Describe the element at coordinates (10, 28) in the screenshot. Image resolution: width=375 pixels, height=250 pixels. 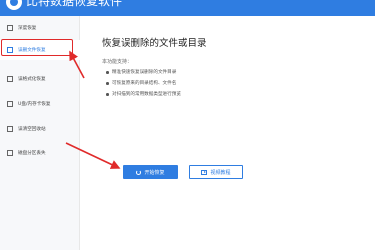
I see `clock-icon` at that location.